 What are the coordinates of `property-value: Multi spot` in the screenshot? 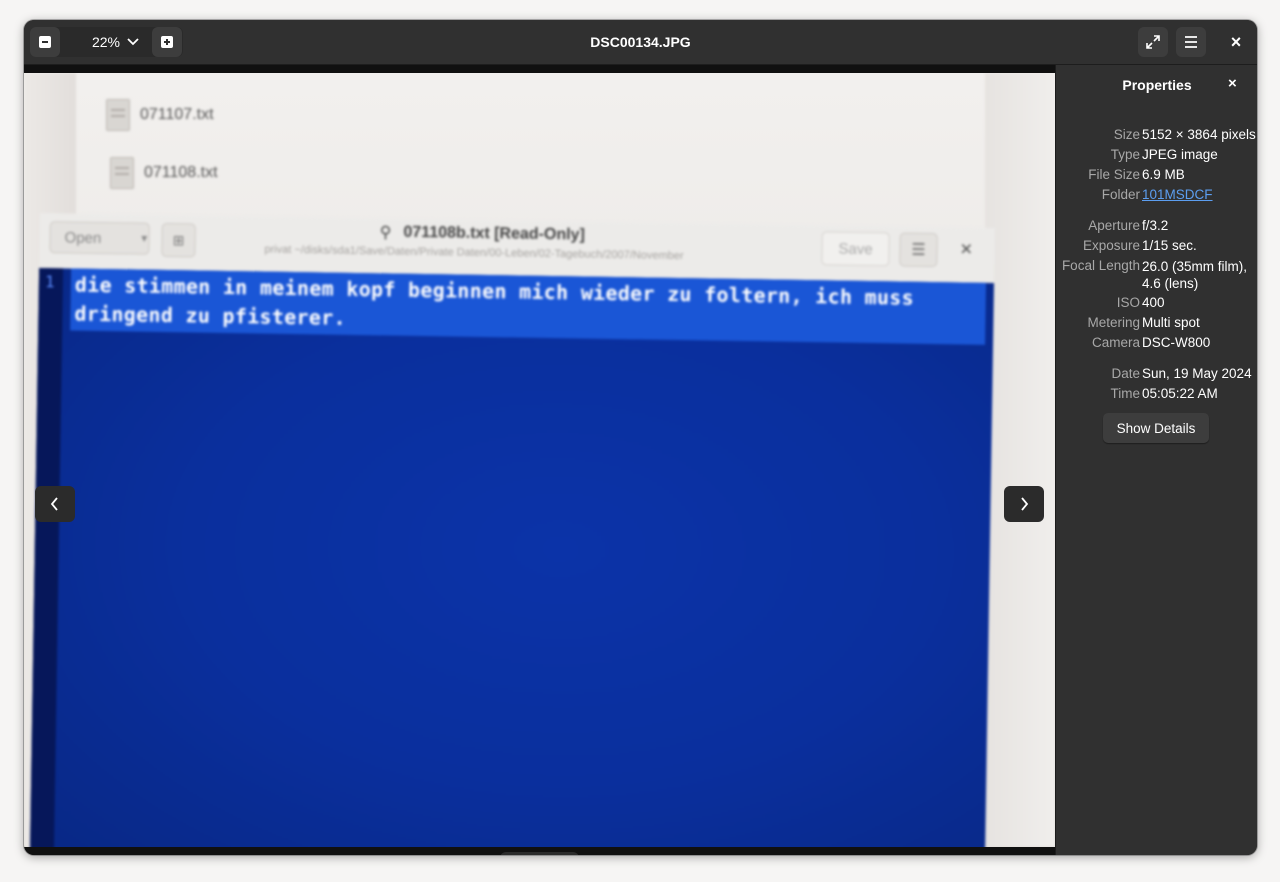 It's located at (1171, 322).